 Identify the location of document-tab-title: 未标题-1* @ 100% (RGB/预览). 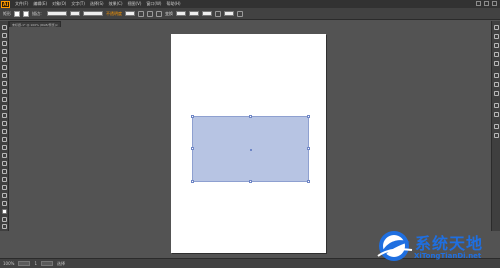
(34, 25).